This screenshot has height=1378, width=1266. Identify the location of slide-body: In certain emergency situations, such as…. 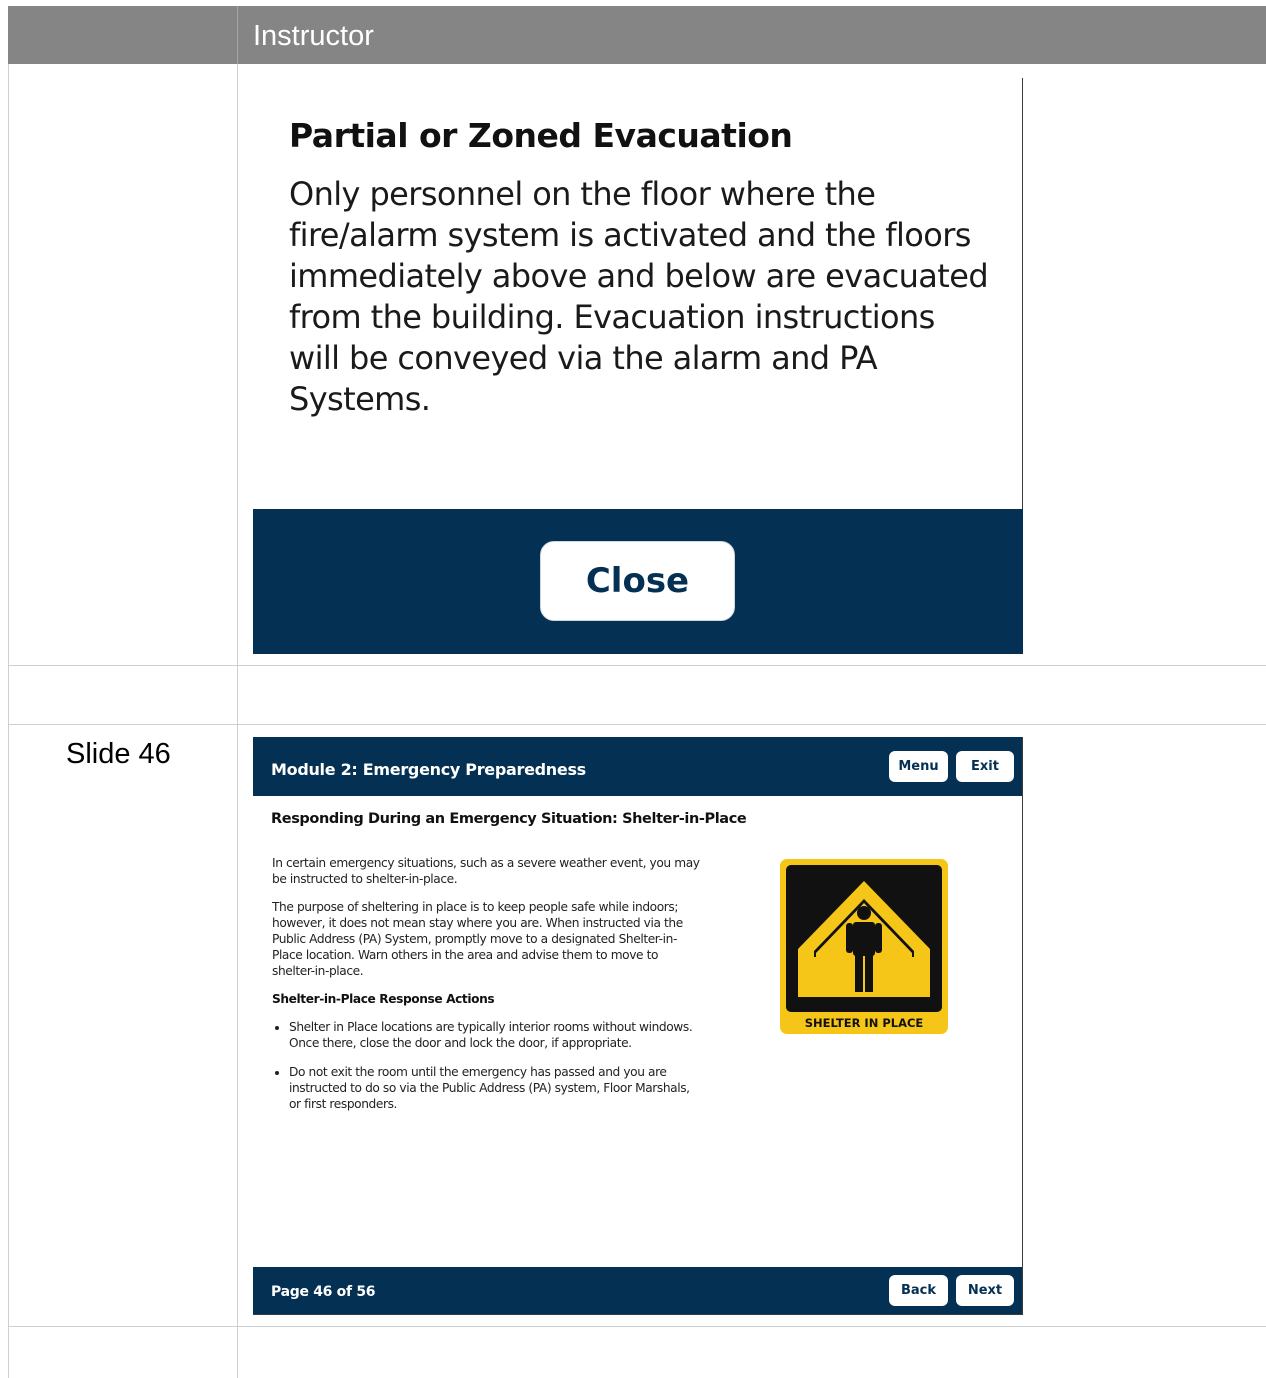
(487, 990).